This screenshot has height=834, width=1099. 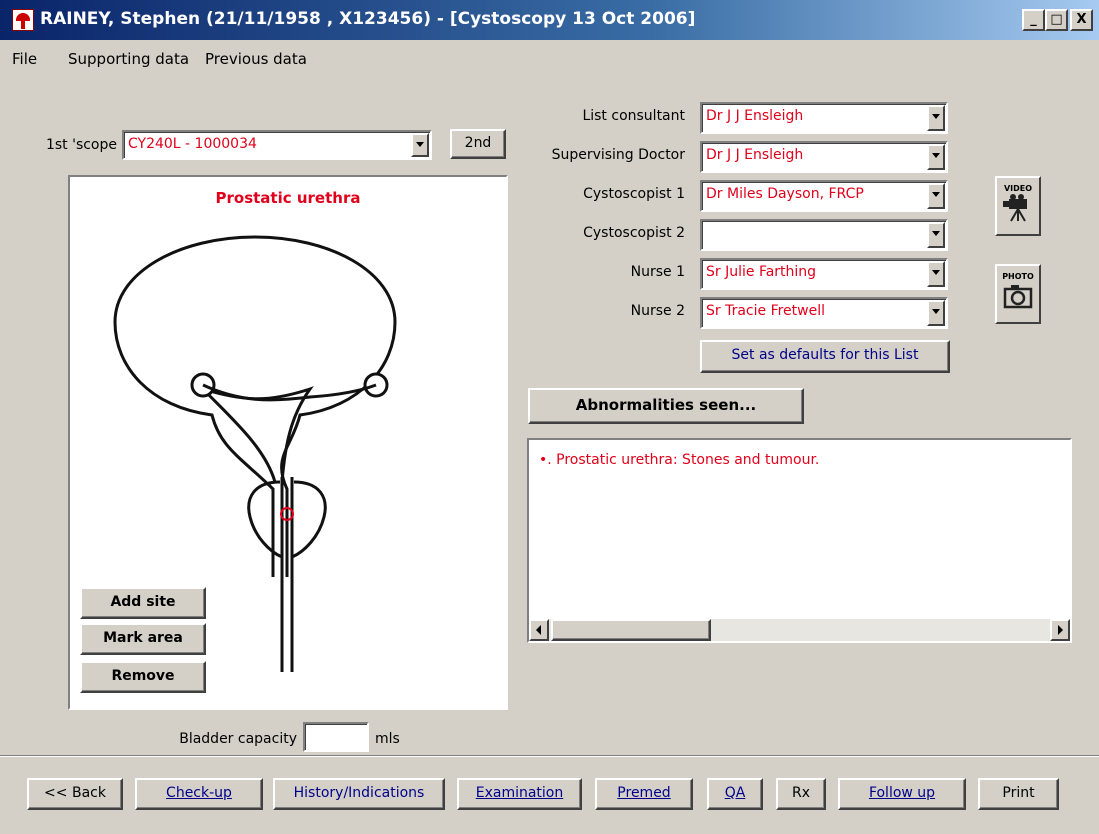 What do you see at coordinates (81, 145) in the screenshot?
I see `scope-label: 1st 'scope` at bounding box center [81, 145].